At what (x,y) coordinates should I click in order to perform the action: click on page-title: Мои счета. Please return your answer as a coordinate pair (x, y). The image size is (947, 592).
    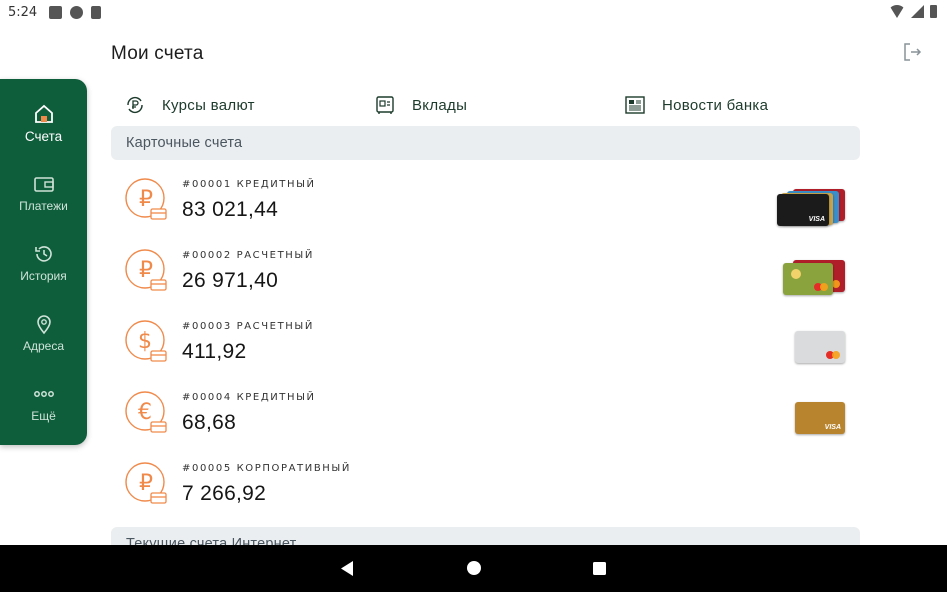
    Looking at the image, I should click on (157, 53).